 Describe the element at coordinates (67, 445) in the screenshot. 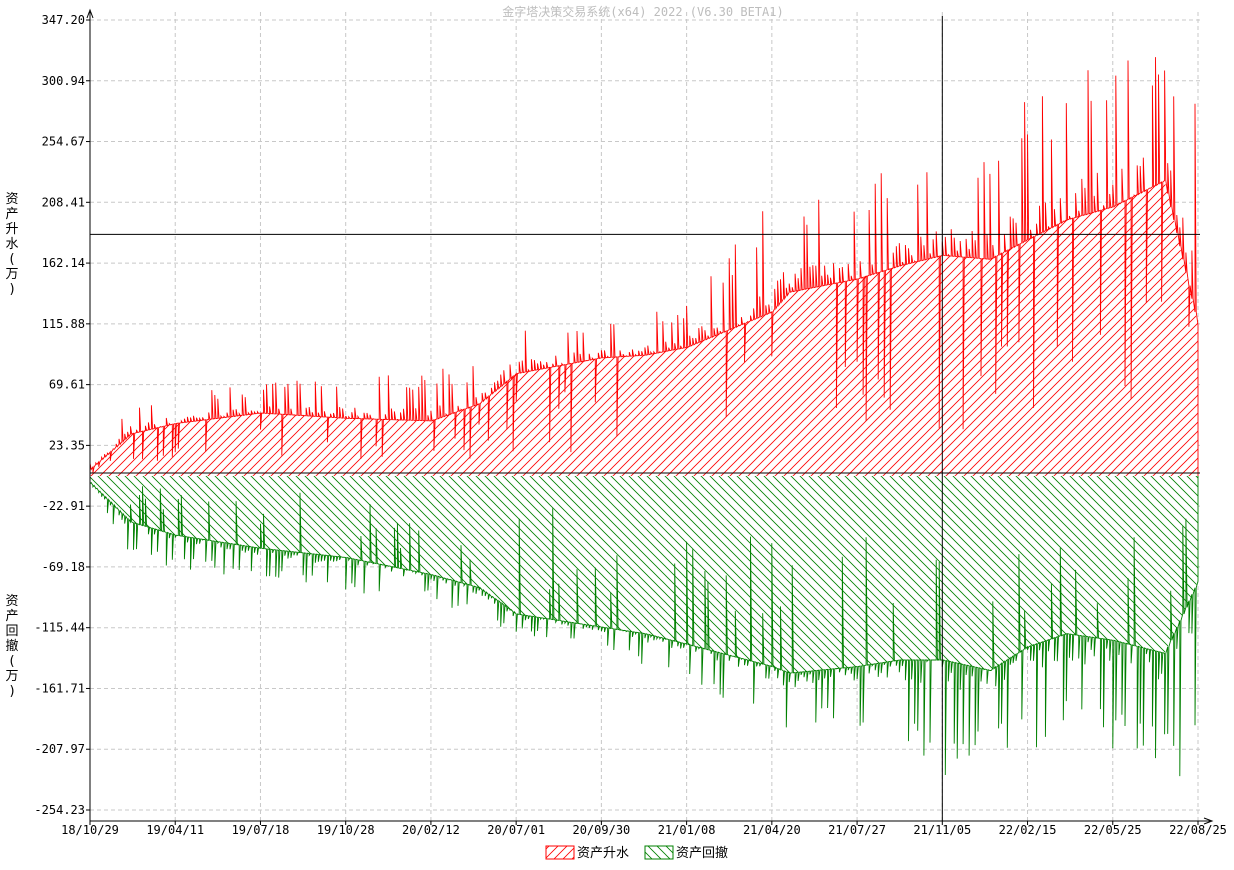

I see `y-tick-label: 23.35` at that location.